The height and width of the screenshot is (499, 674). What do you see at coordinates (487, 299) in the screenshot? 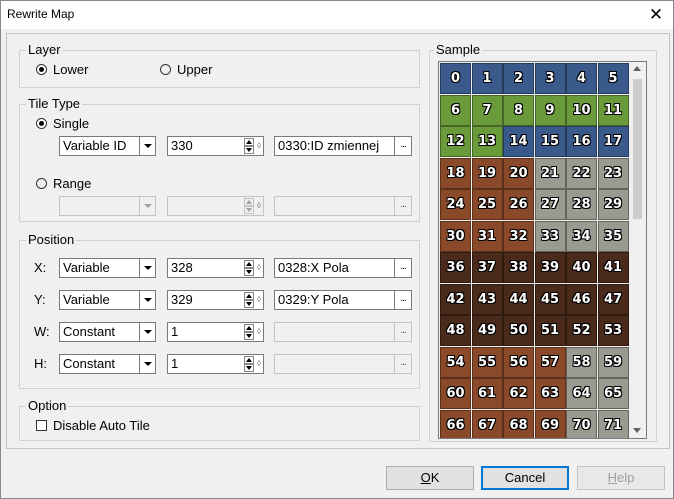
I see `tile-43: 43` at bounding box center [487, 299].